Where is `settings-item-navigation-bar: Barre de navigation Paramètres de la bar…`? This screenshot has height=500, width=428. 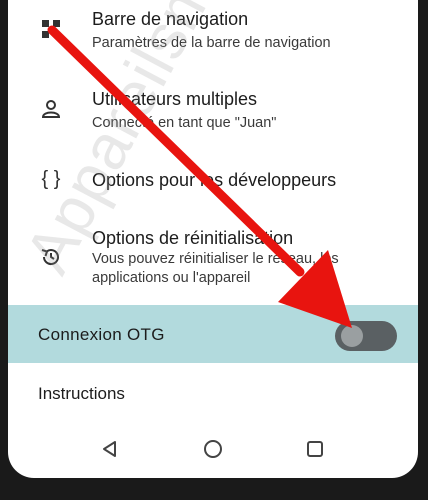
settings-item-navigation-bar: Barre de navigation Paramètres de la bar… is located at coordinates (213, 30).